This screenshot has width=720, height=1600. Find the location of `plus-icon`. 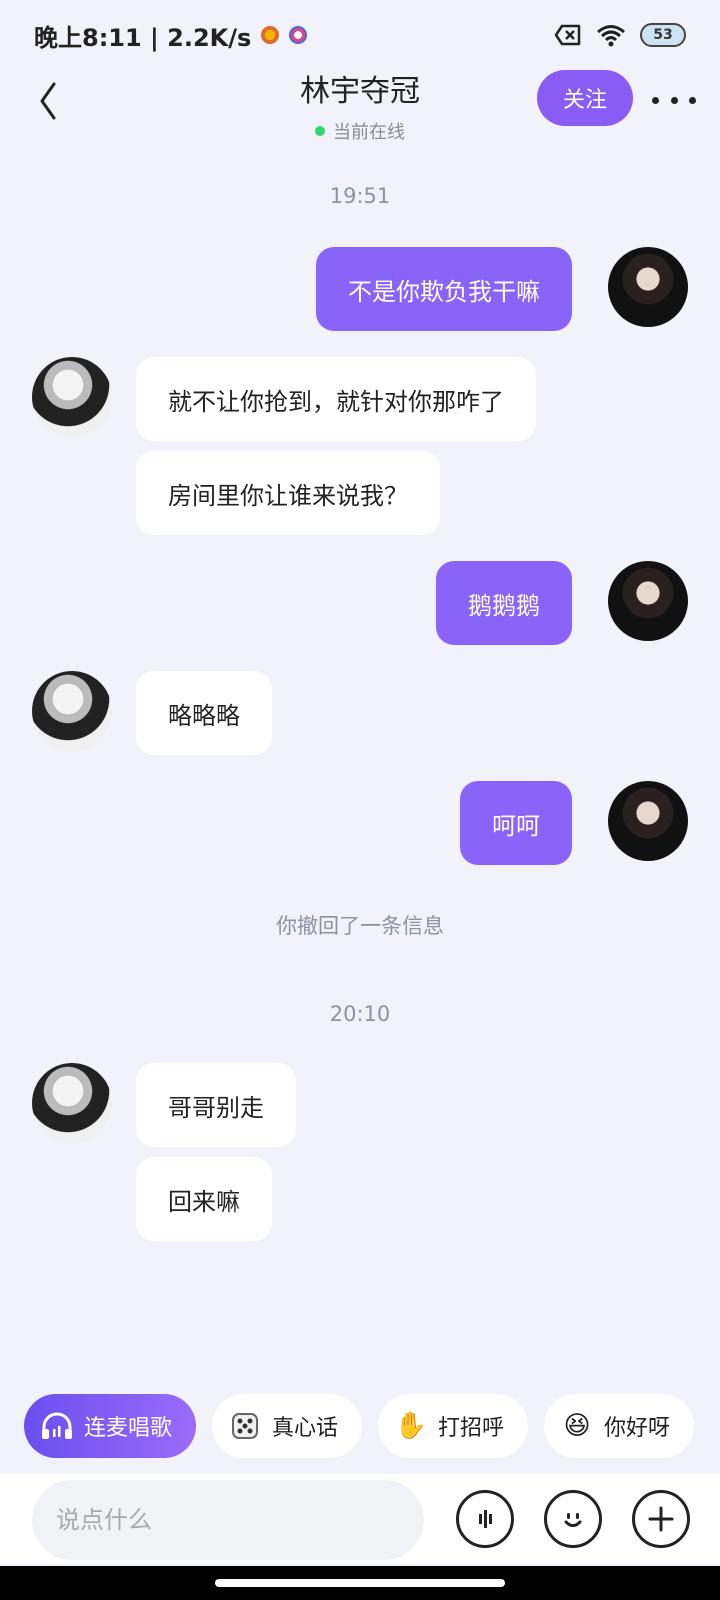

plus-icon is located at coordinates (661, 1519).